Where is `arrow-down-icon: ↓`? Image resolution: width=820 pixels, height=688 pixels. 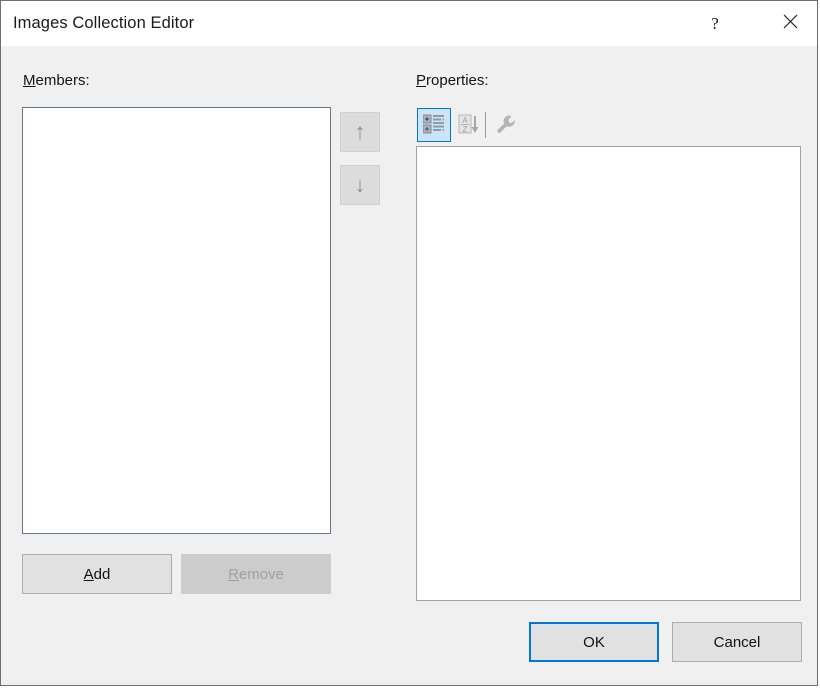
arrow-down-icon: ↓ is located at coordinates (360, 184).